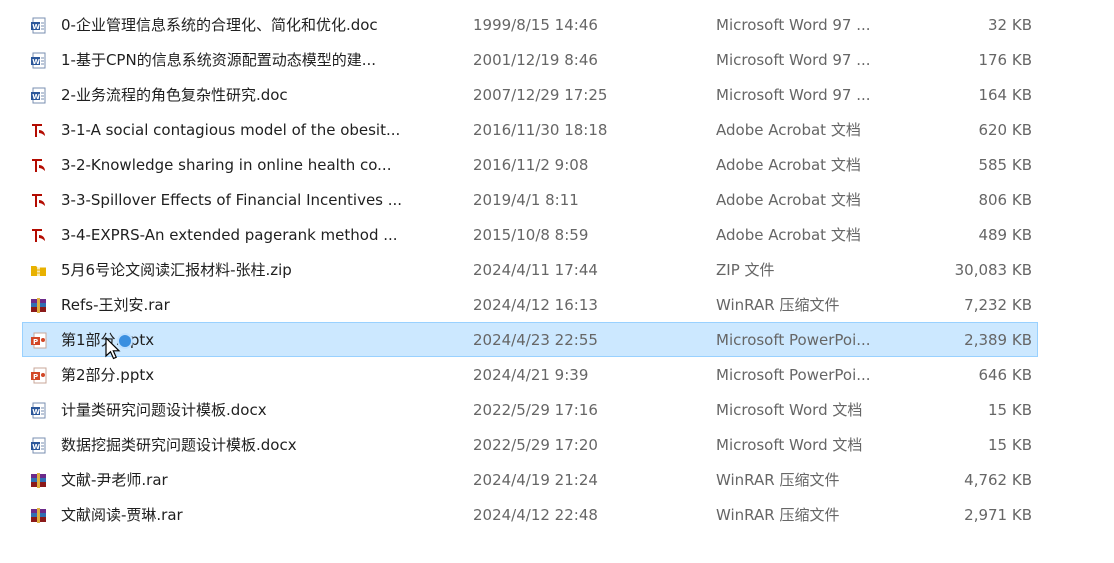  I want to click on file-modified-date: 2016/11/30 18:18, so click(540, 130).